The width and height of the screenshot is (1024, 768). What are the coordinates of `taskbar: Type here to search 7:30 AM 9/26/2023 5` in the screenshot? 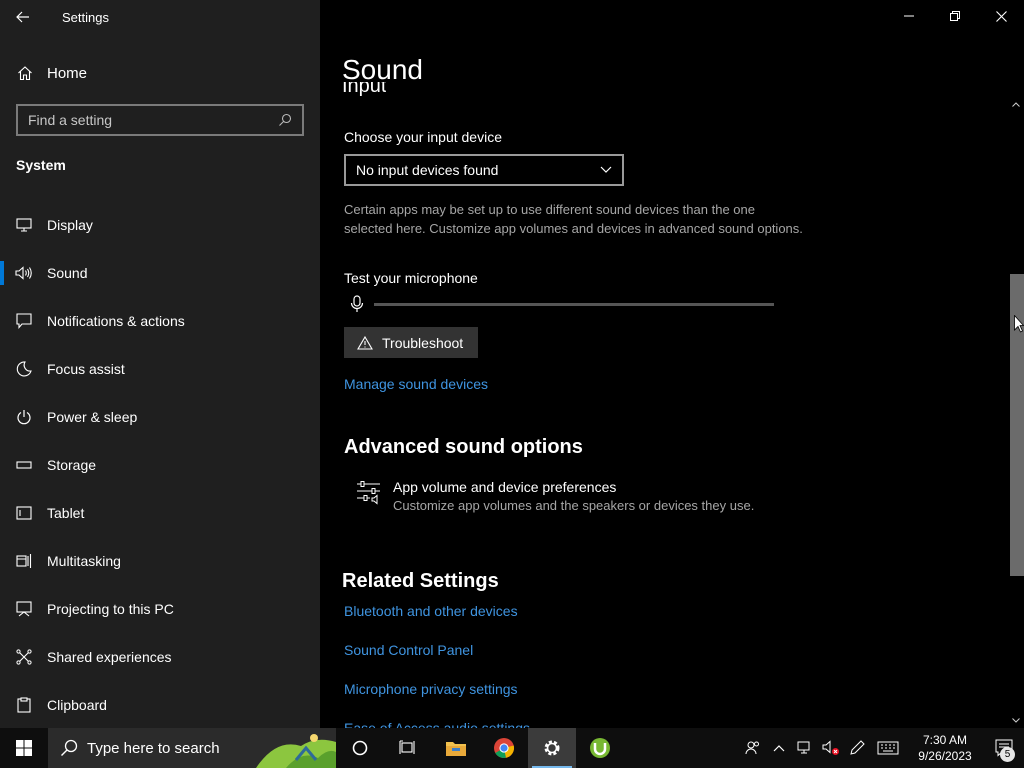 It's located at (512, 748).